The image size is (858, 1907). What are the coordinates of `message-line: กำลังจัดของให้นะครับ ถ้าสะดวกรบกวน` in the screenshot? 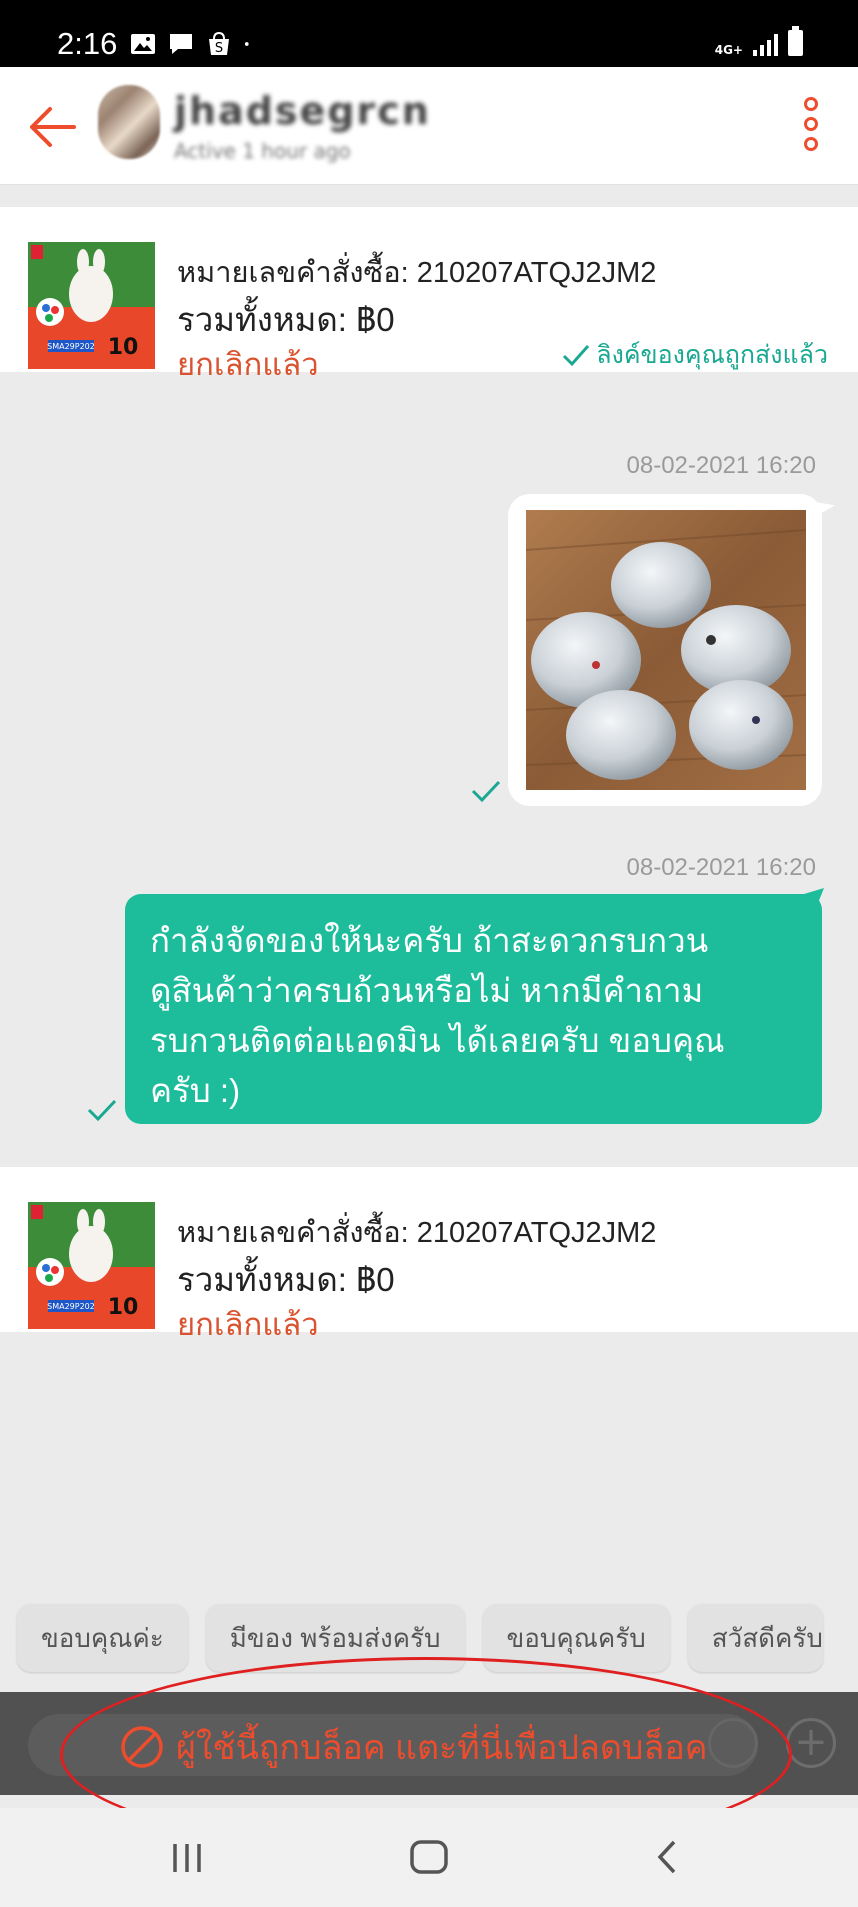 It's located at (429, 940).